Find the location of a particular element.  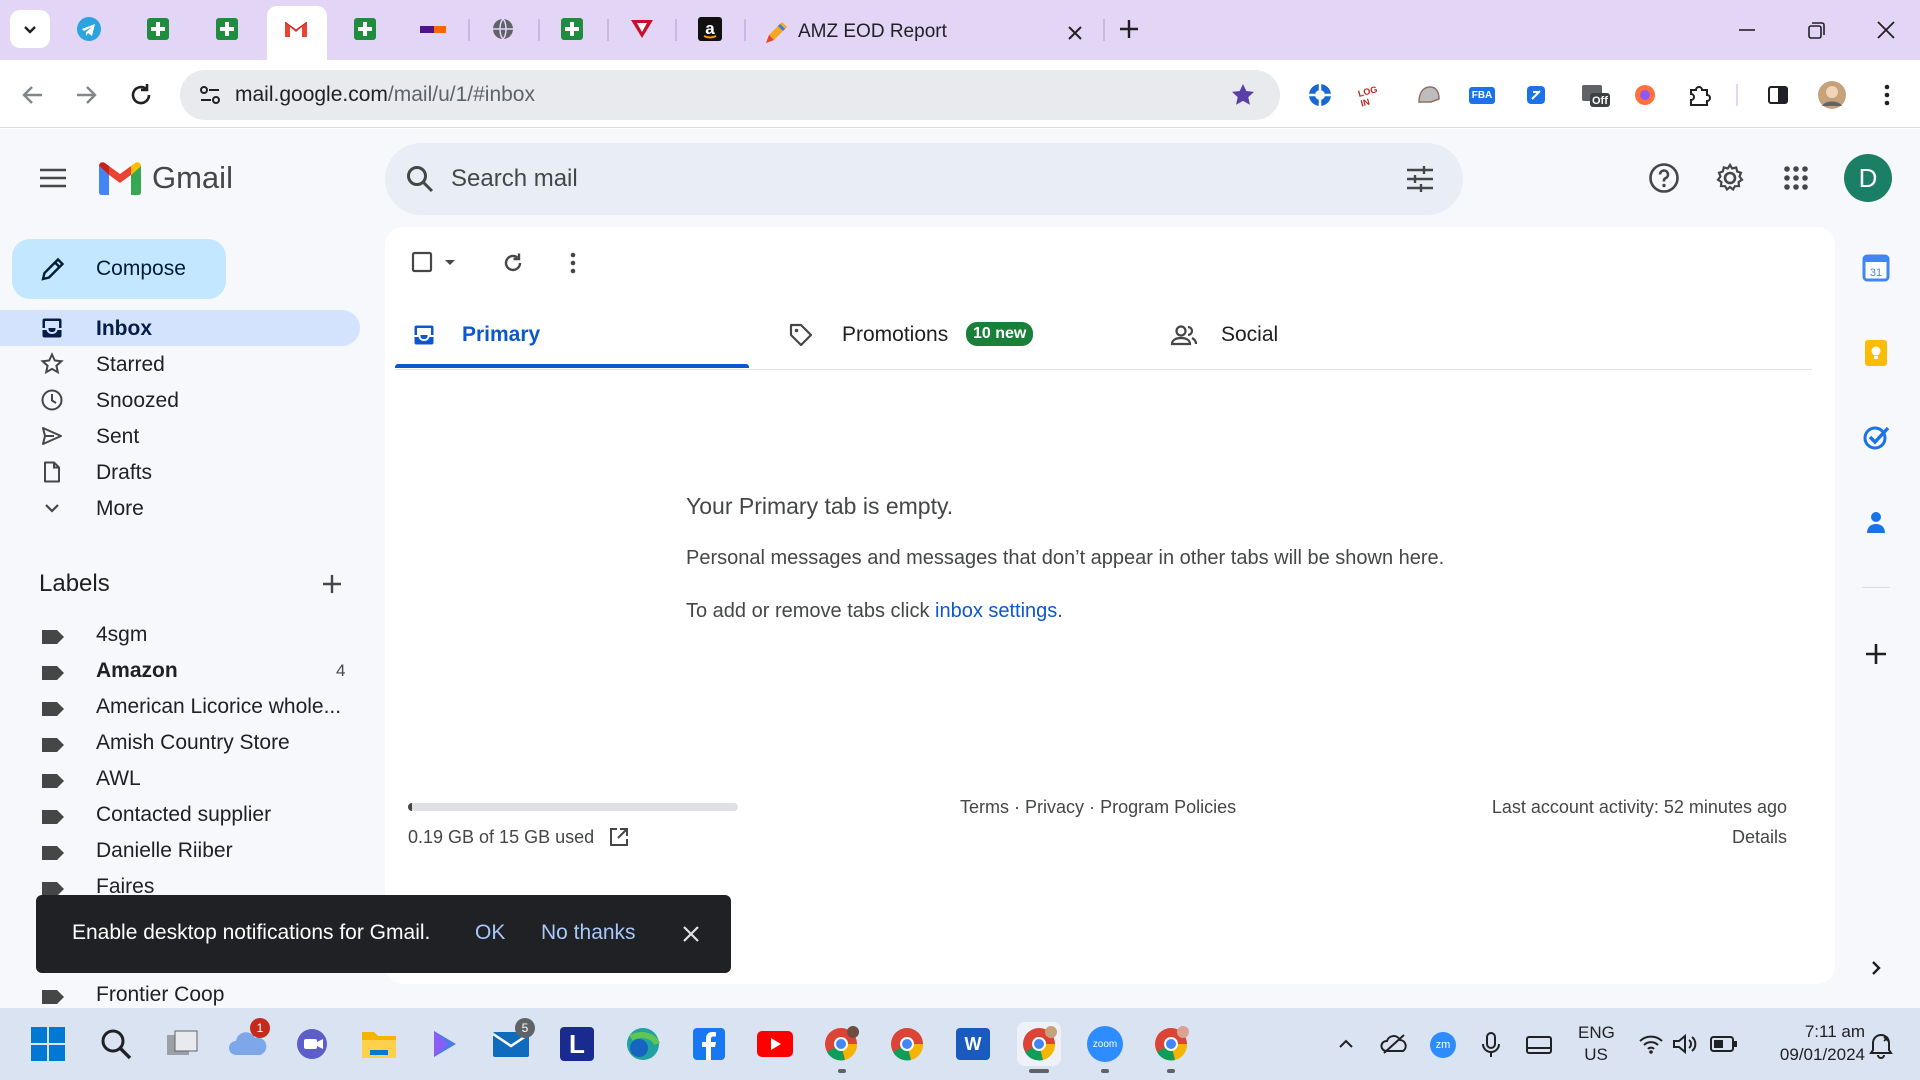

snackbar-no-thanks-button: No thanks is located at coordinates (588, 933).